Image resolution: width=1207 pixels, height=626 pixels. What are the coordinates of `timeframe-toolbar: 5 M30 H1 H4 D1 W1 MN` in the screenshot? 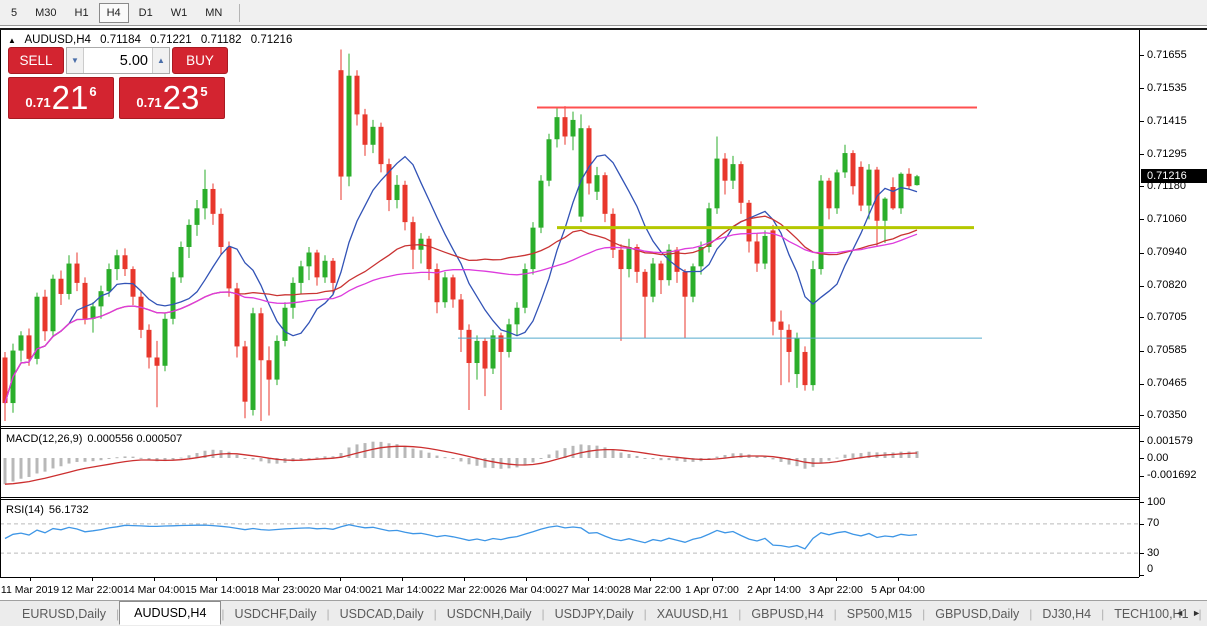 It's located at (603, 13).